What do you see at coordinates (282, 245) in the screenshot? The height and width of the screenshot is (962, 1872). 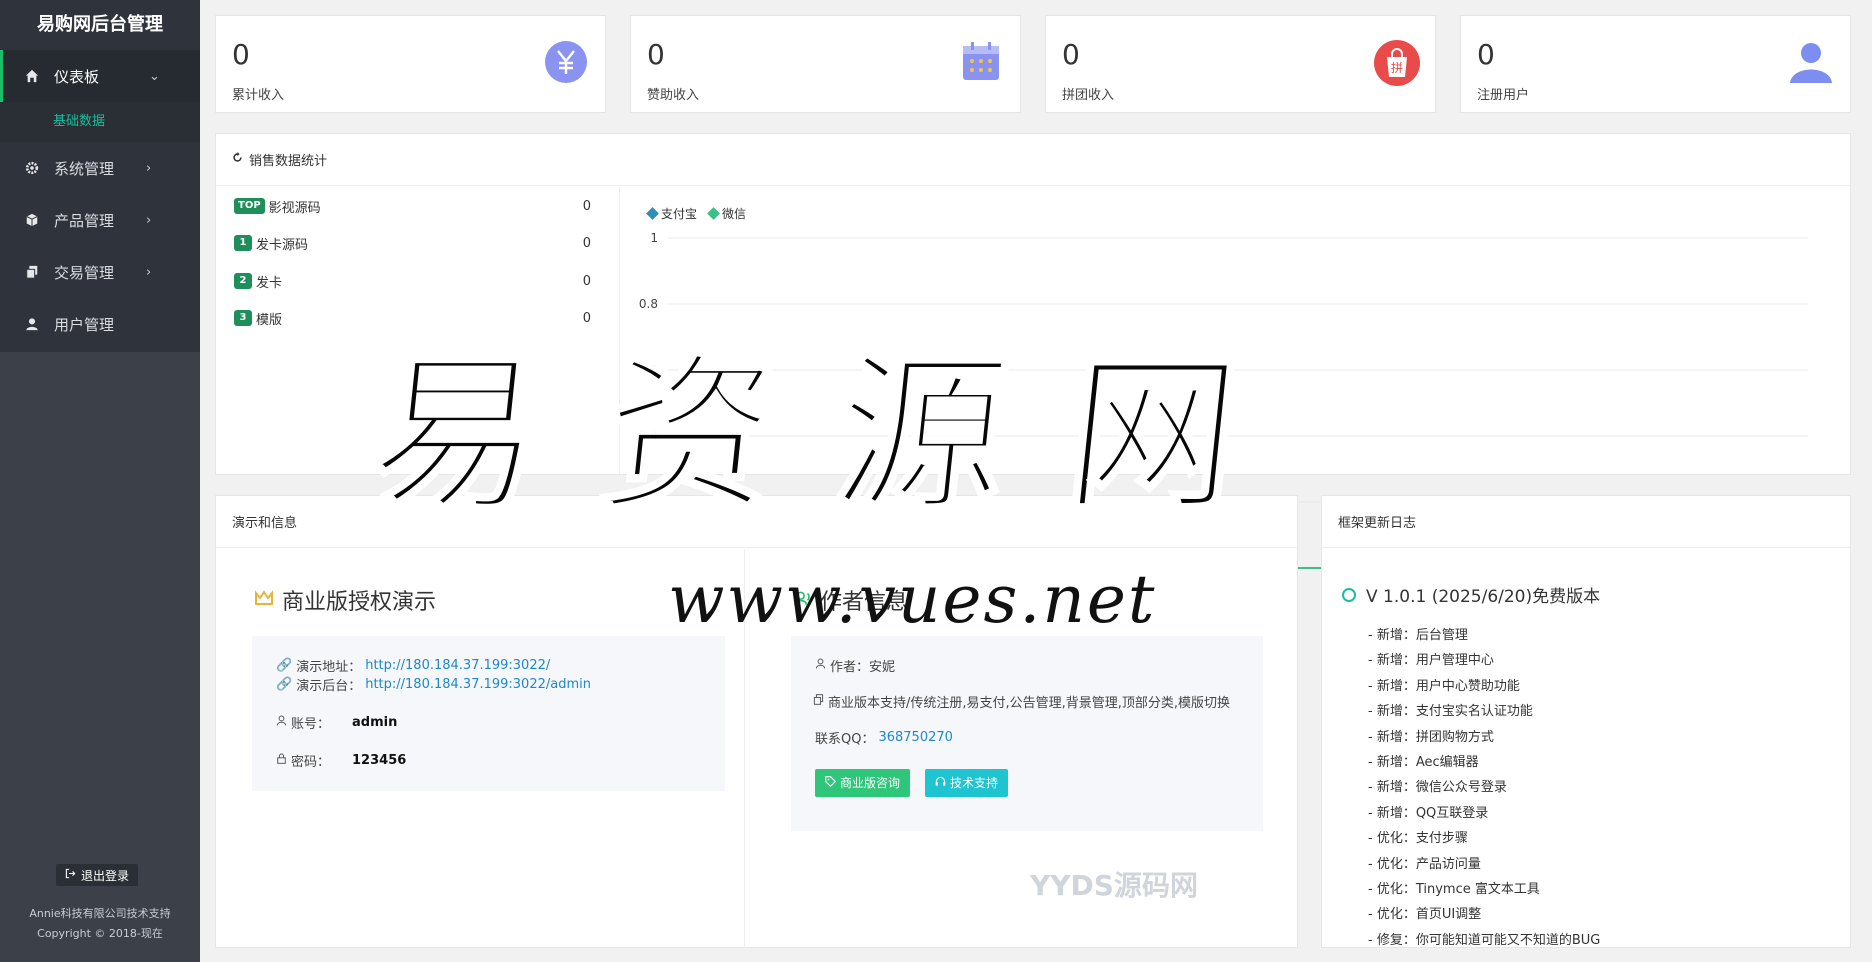 I see `product-name: 发卡源码` at bounding box center [282, 245].